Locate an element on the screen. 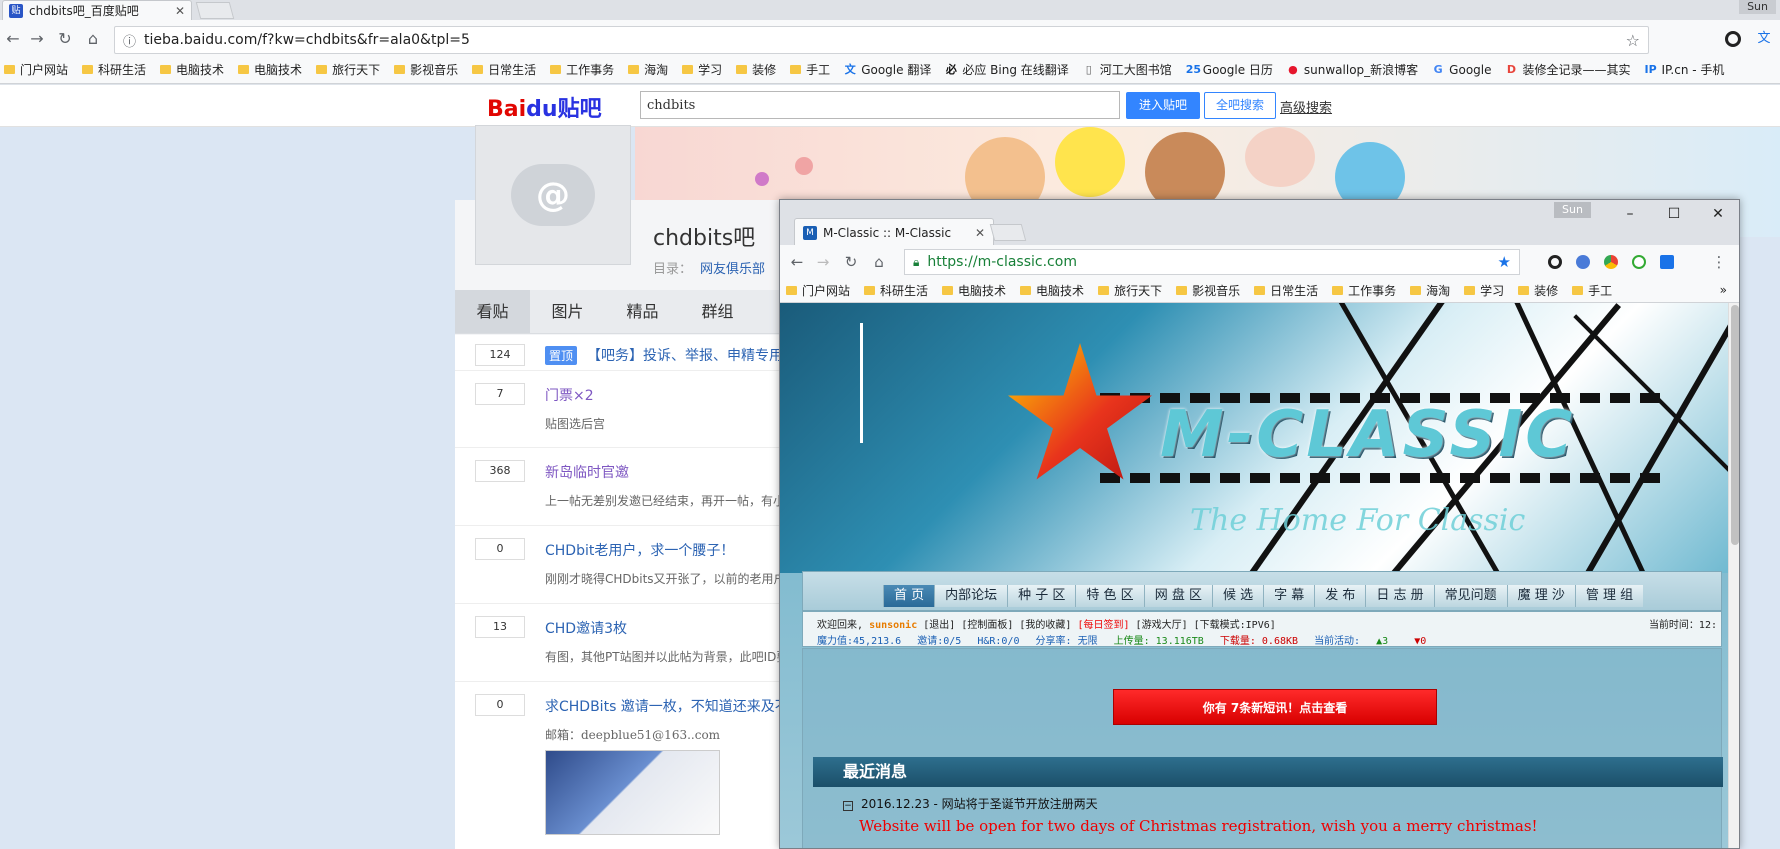  translate-extension-icon: 文 is located at coordinates (1764, 39).